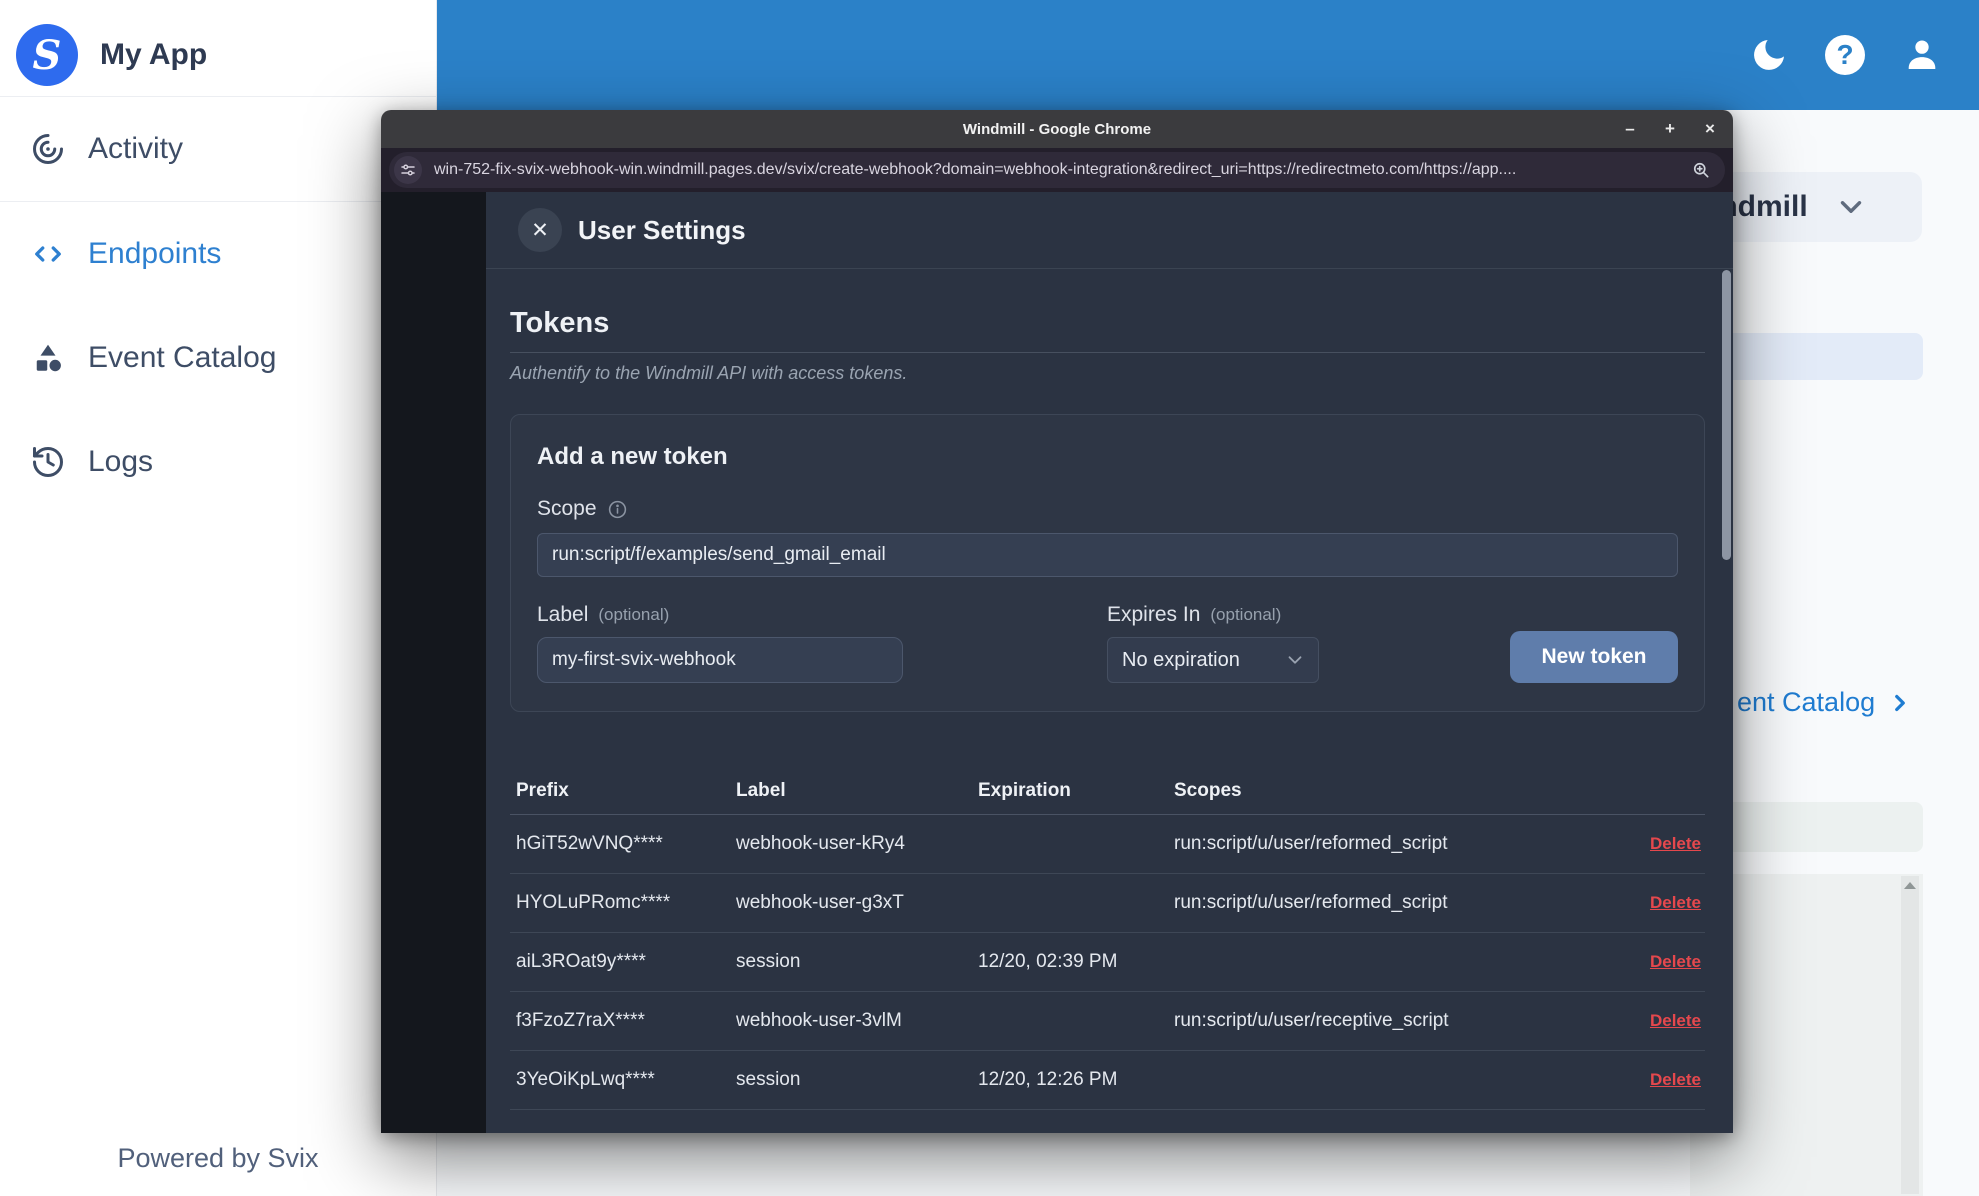 The width and height of the screenshot is (1979, 1196). I want to click on help-button: ?, so click(1845, 55).